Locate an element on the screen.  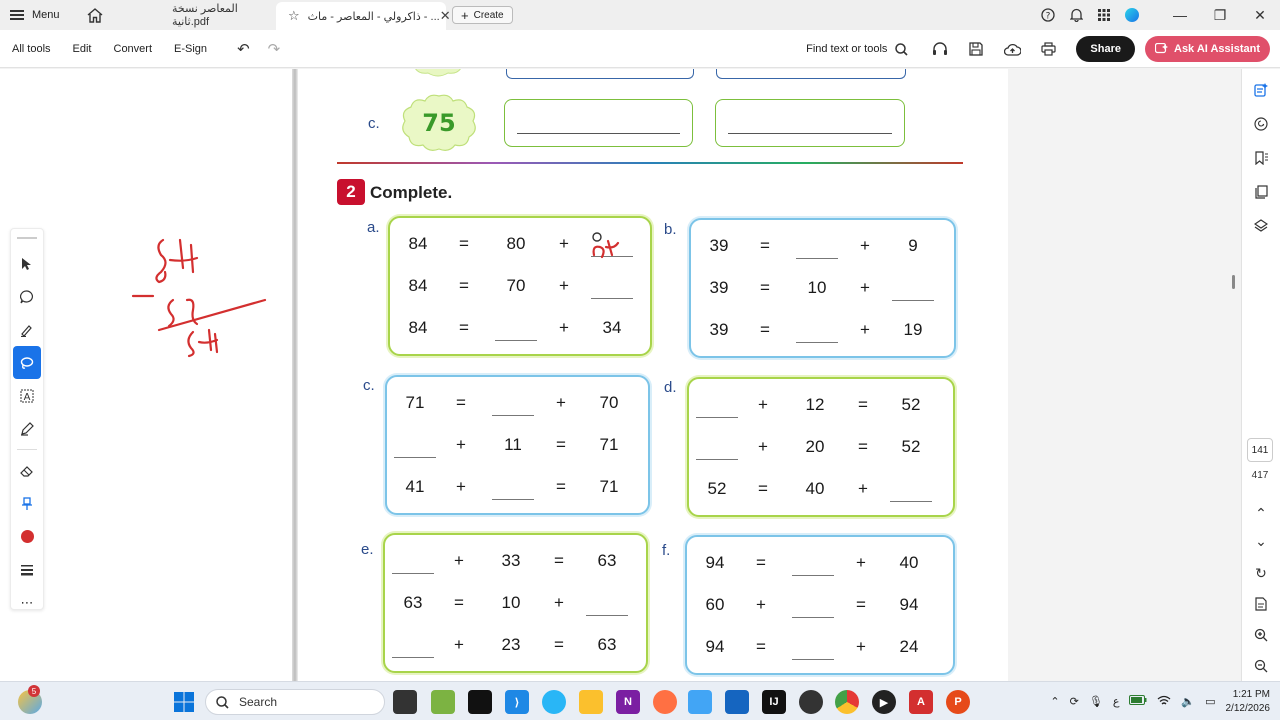
save-icon is located at coordinates (976, 49).